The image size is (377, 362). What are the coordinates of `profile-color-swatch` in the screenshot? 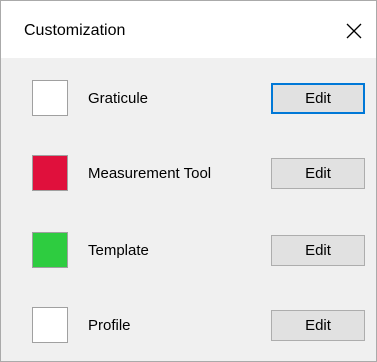 It's located at (50, 325).